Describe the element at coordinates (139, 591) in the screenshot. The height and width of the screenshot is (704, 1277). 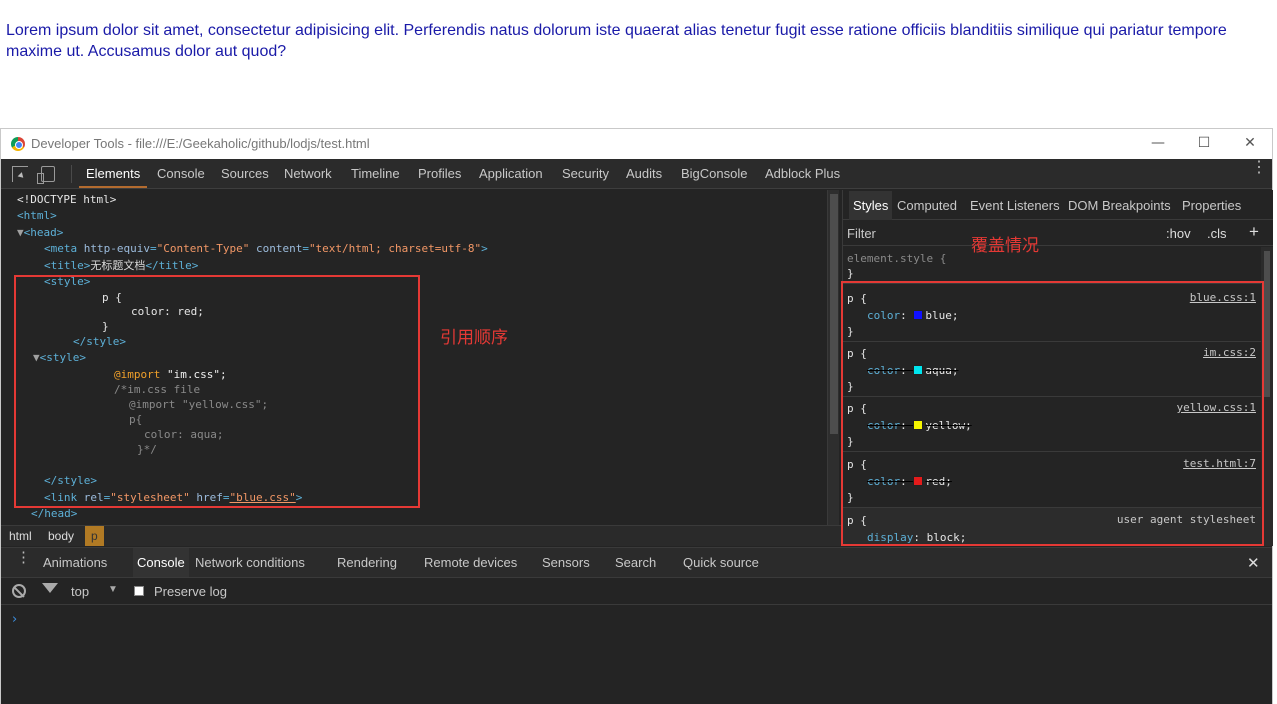
I see `preserve-log-checkbox` at that location.